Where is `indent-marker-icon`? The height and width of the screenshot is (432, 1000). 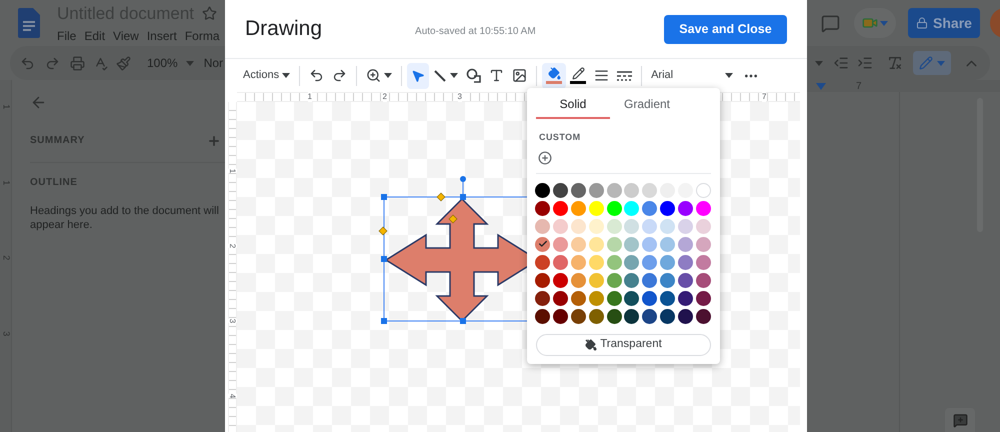
indent-marker-icon is located at coordinates (821, 86).